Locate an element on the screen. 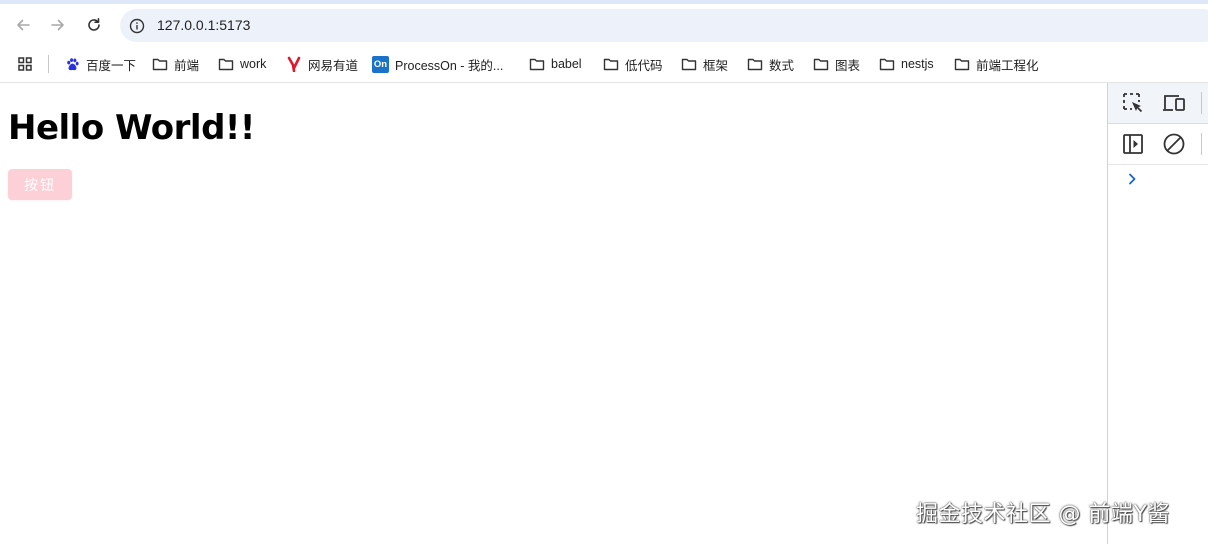  chevron-right-icon is located at coordinates (1132, 179).